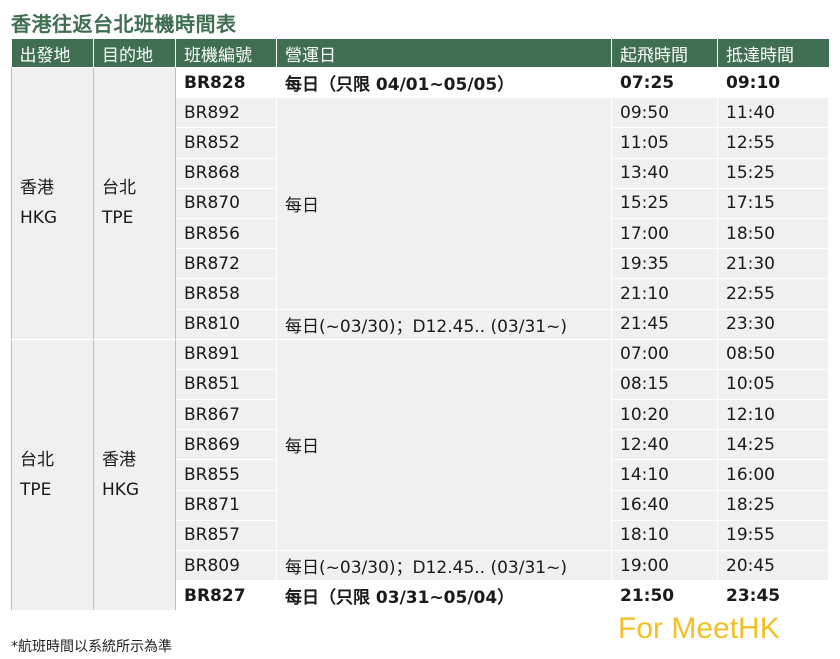  What do you see at coordinates (226, 82) in the screenshot?
I see `flight-number: BR828` at bounding box center [226, 82].